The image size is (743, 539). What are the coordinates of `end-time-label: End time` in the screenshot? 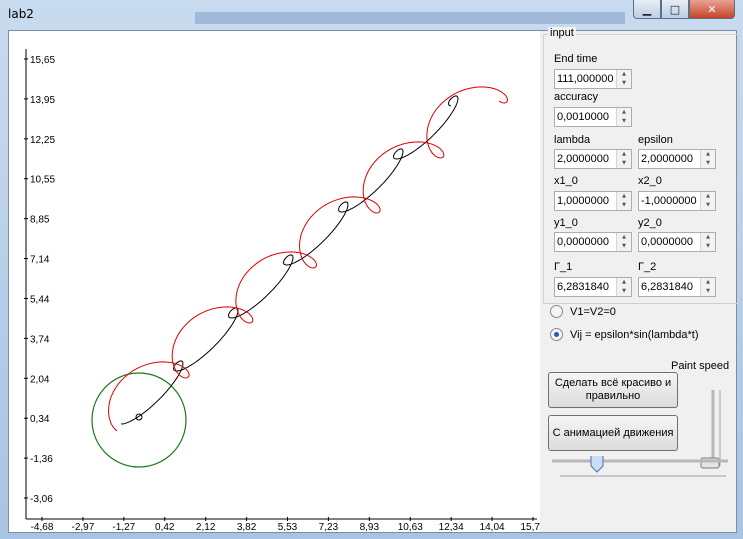 It's located at (576, 59).